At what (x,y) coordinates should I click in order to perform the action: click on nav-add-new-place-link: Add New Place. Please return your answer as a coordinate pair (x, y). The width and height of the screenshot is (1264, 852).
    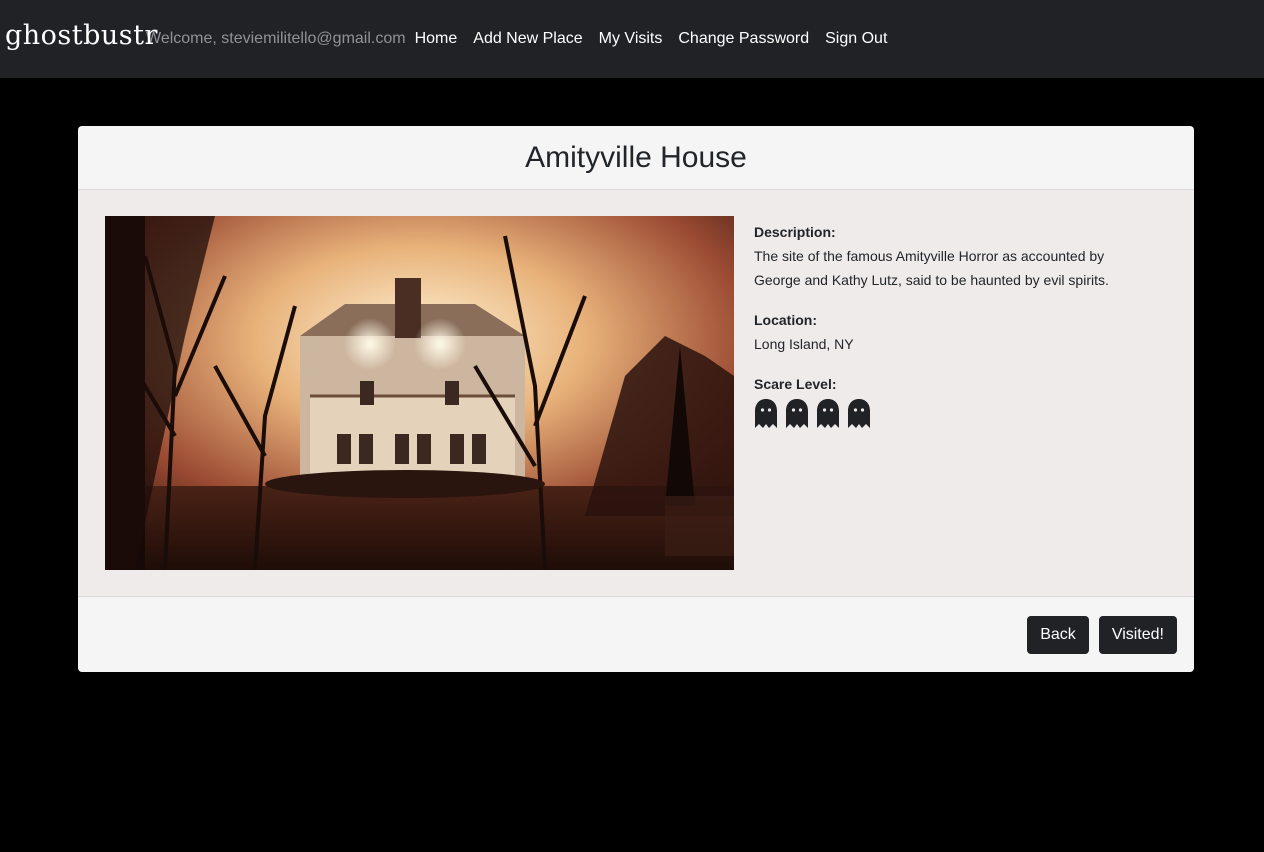
    Looking at the image, I should click on (527, 39).